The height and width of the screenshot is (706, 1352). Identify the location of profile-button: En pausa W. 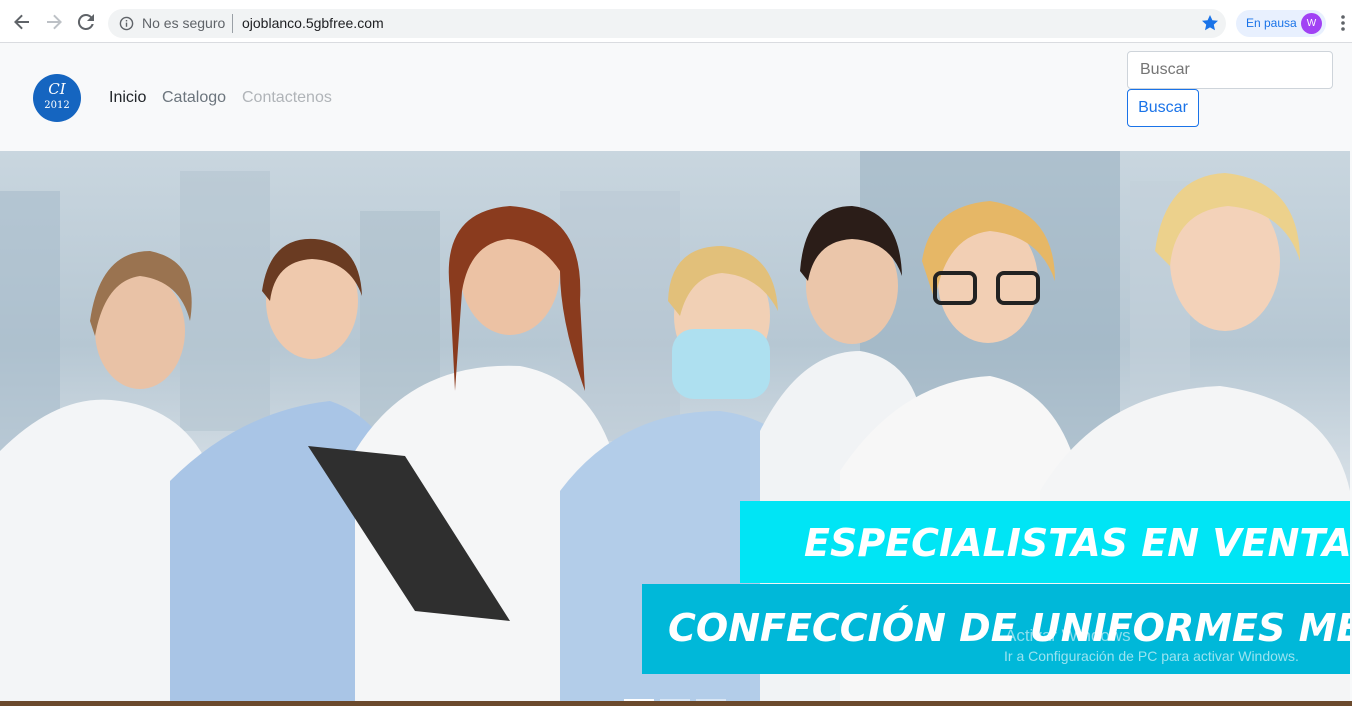
(1281, 23).